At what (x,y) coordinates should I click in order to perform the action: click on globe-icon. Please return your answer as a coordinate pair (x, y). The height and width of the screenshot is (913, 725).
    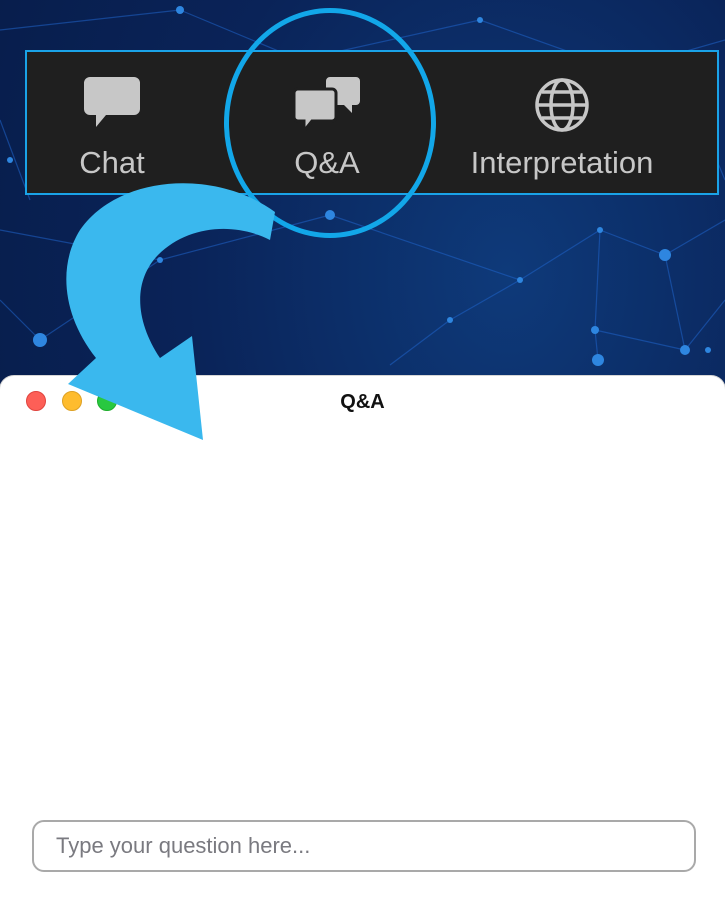
    Looking at the image, I should click on (562, 107).